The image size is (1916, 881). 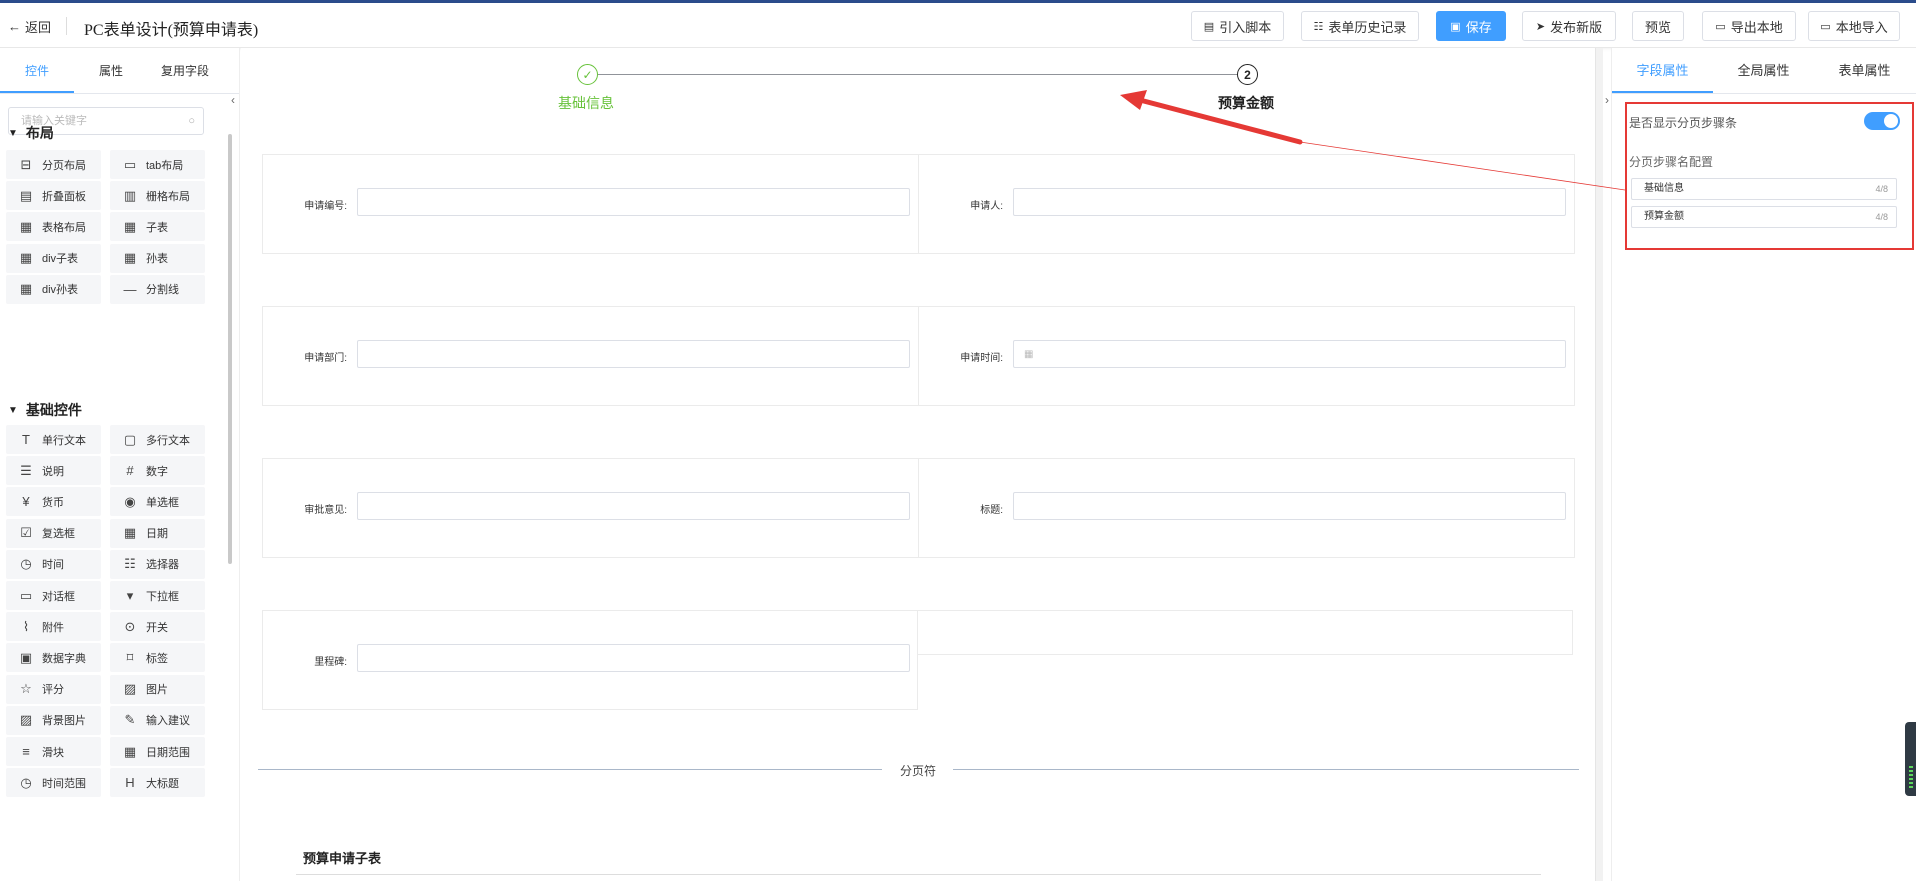 What do you see at coordinates (130, 195) in the screenshot?
I see `grid-icon: ▥` at bounding box center [130, 195].